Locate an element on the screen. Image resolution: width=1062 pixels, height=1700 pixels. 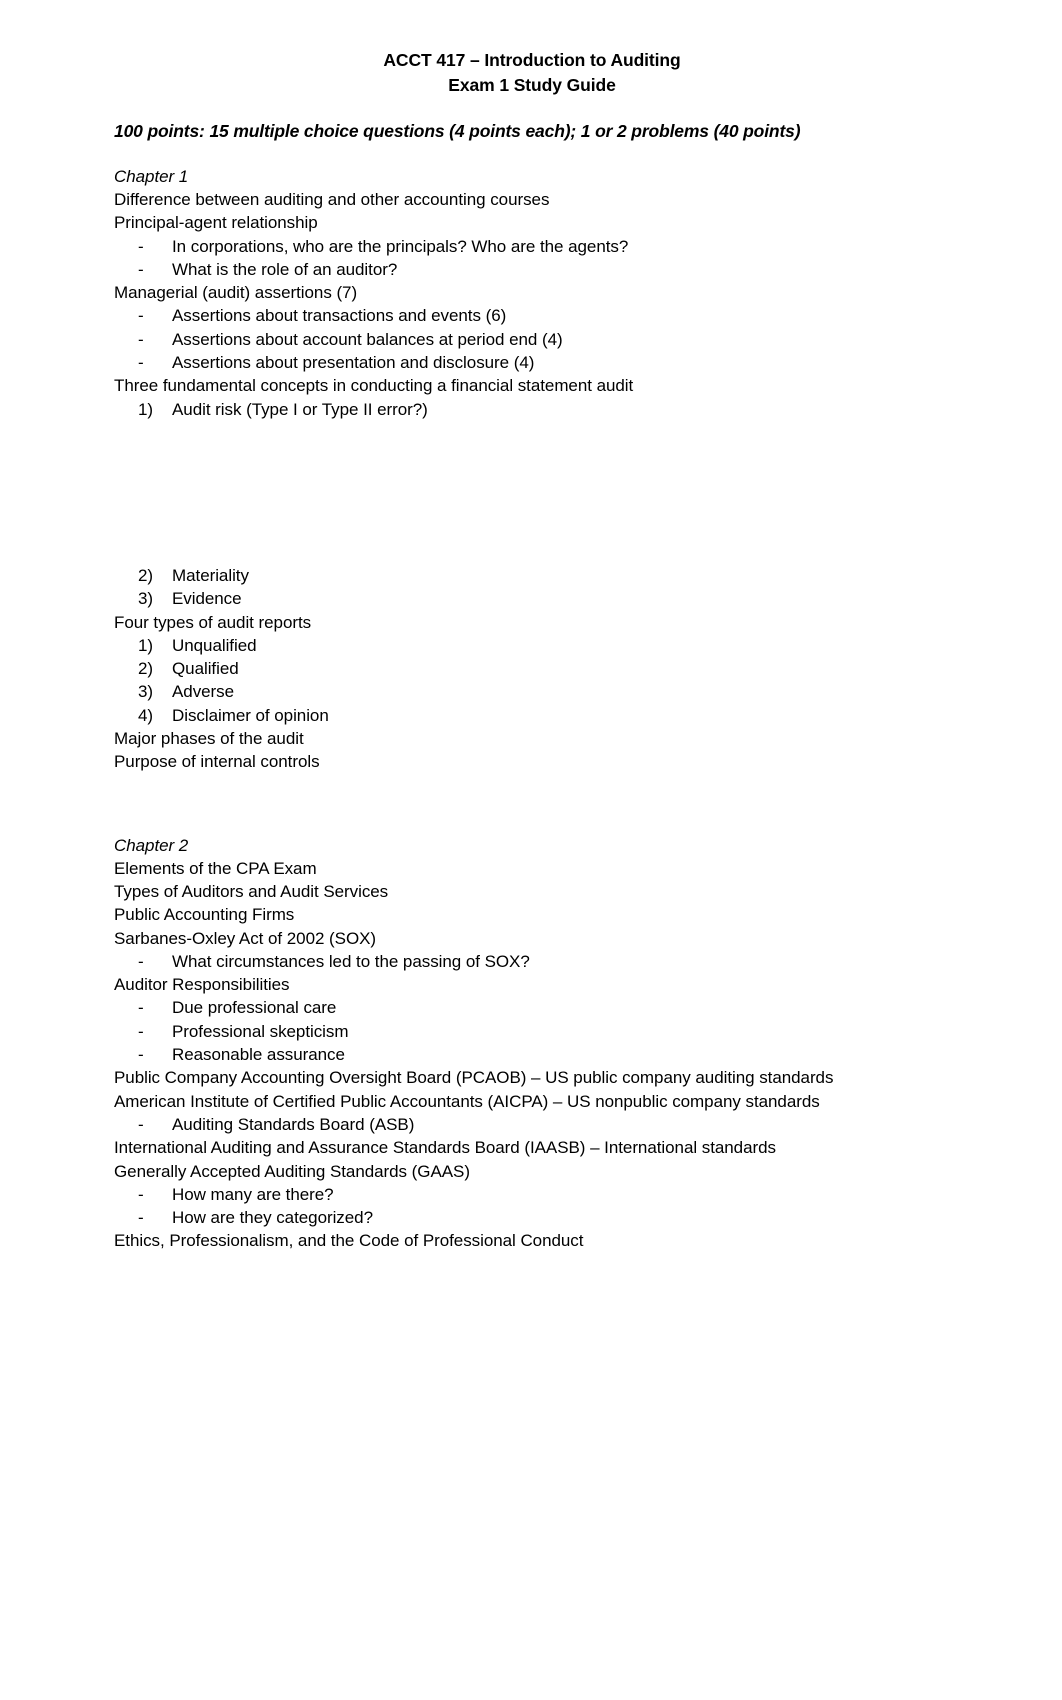
list-item-label: Audit risk (Type I or Type II error?) is located at coordinates (300, 409).